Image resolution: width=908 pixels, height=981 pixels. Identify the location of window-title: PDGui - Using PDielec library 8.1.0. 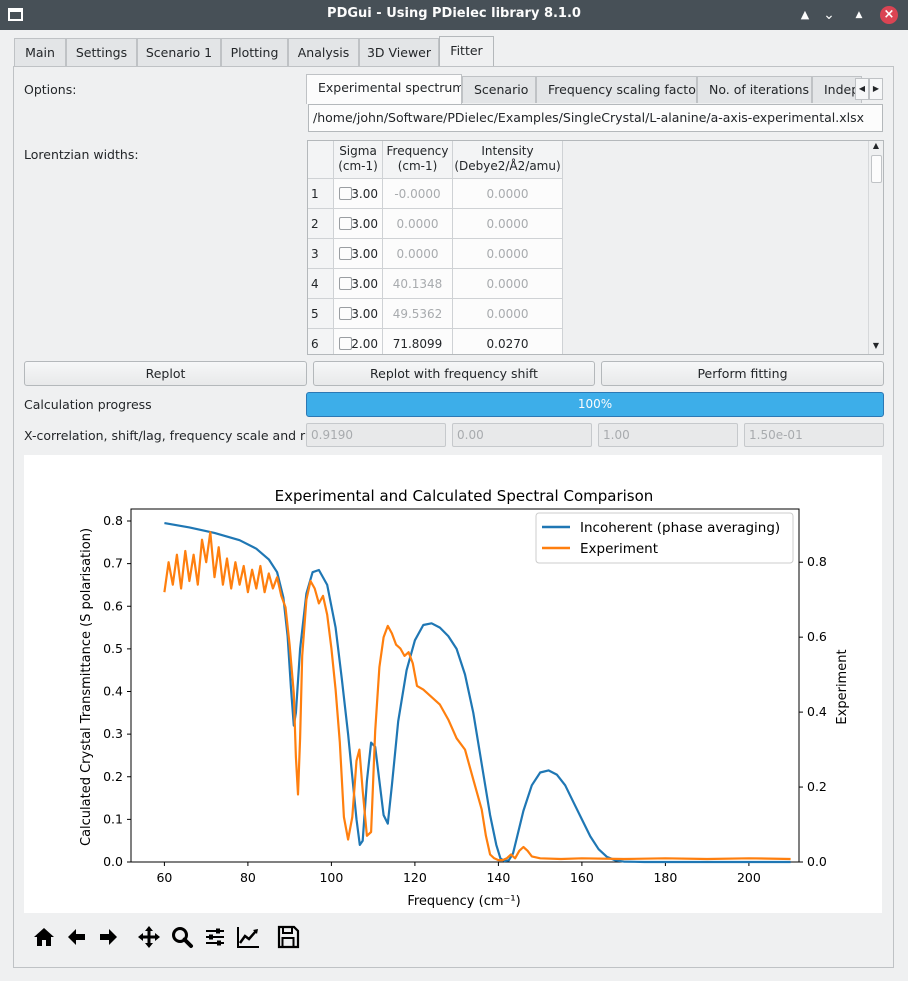
(454, 13).